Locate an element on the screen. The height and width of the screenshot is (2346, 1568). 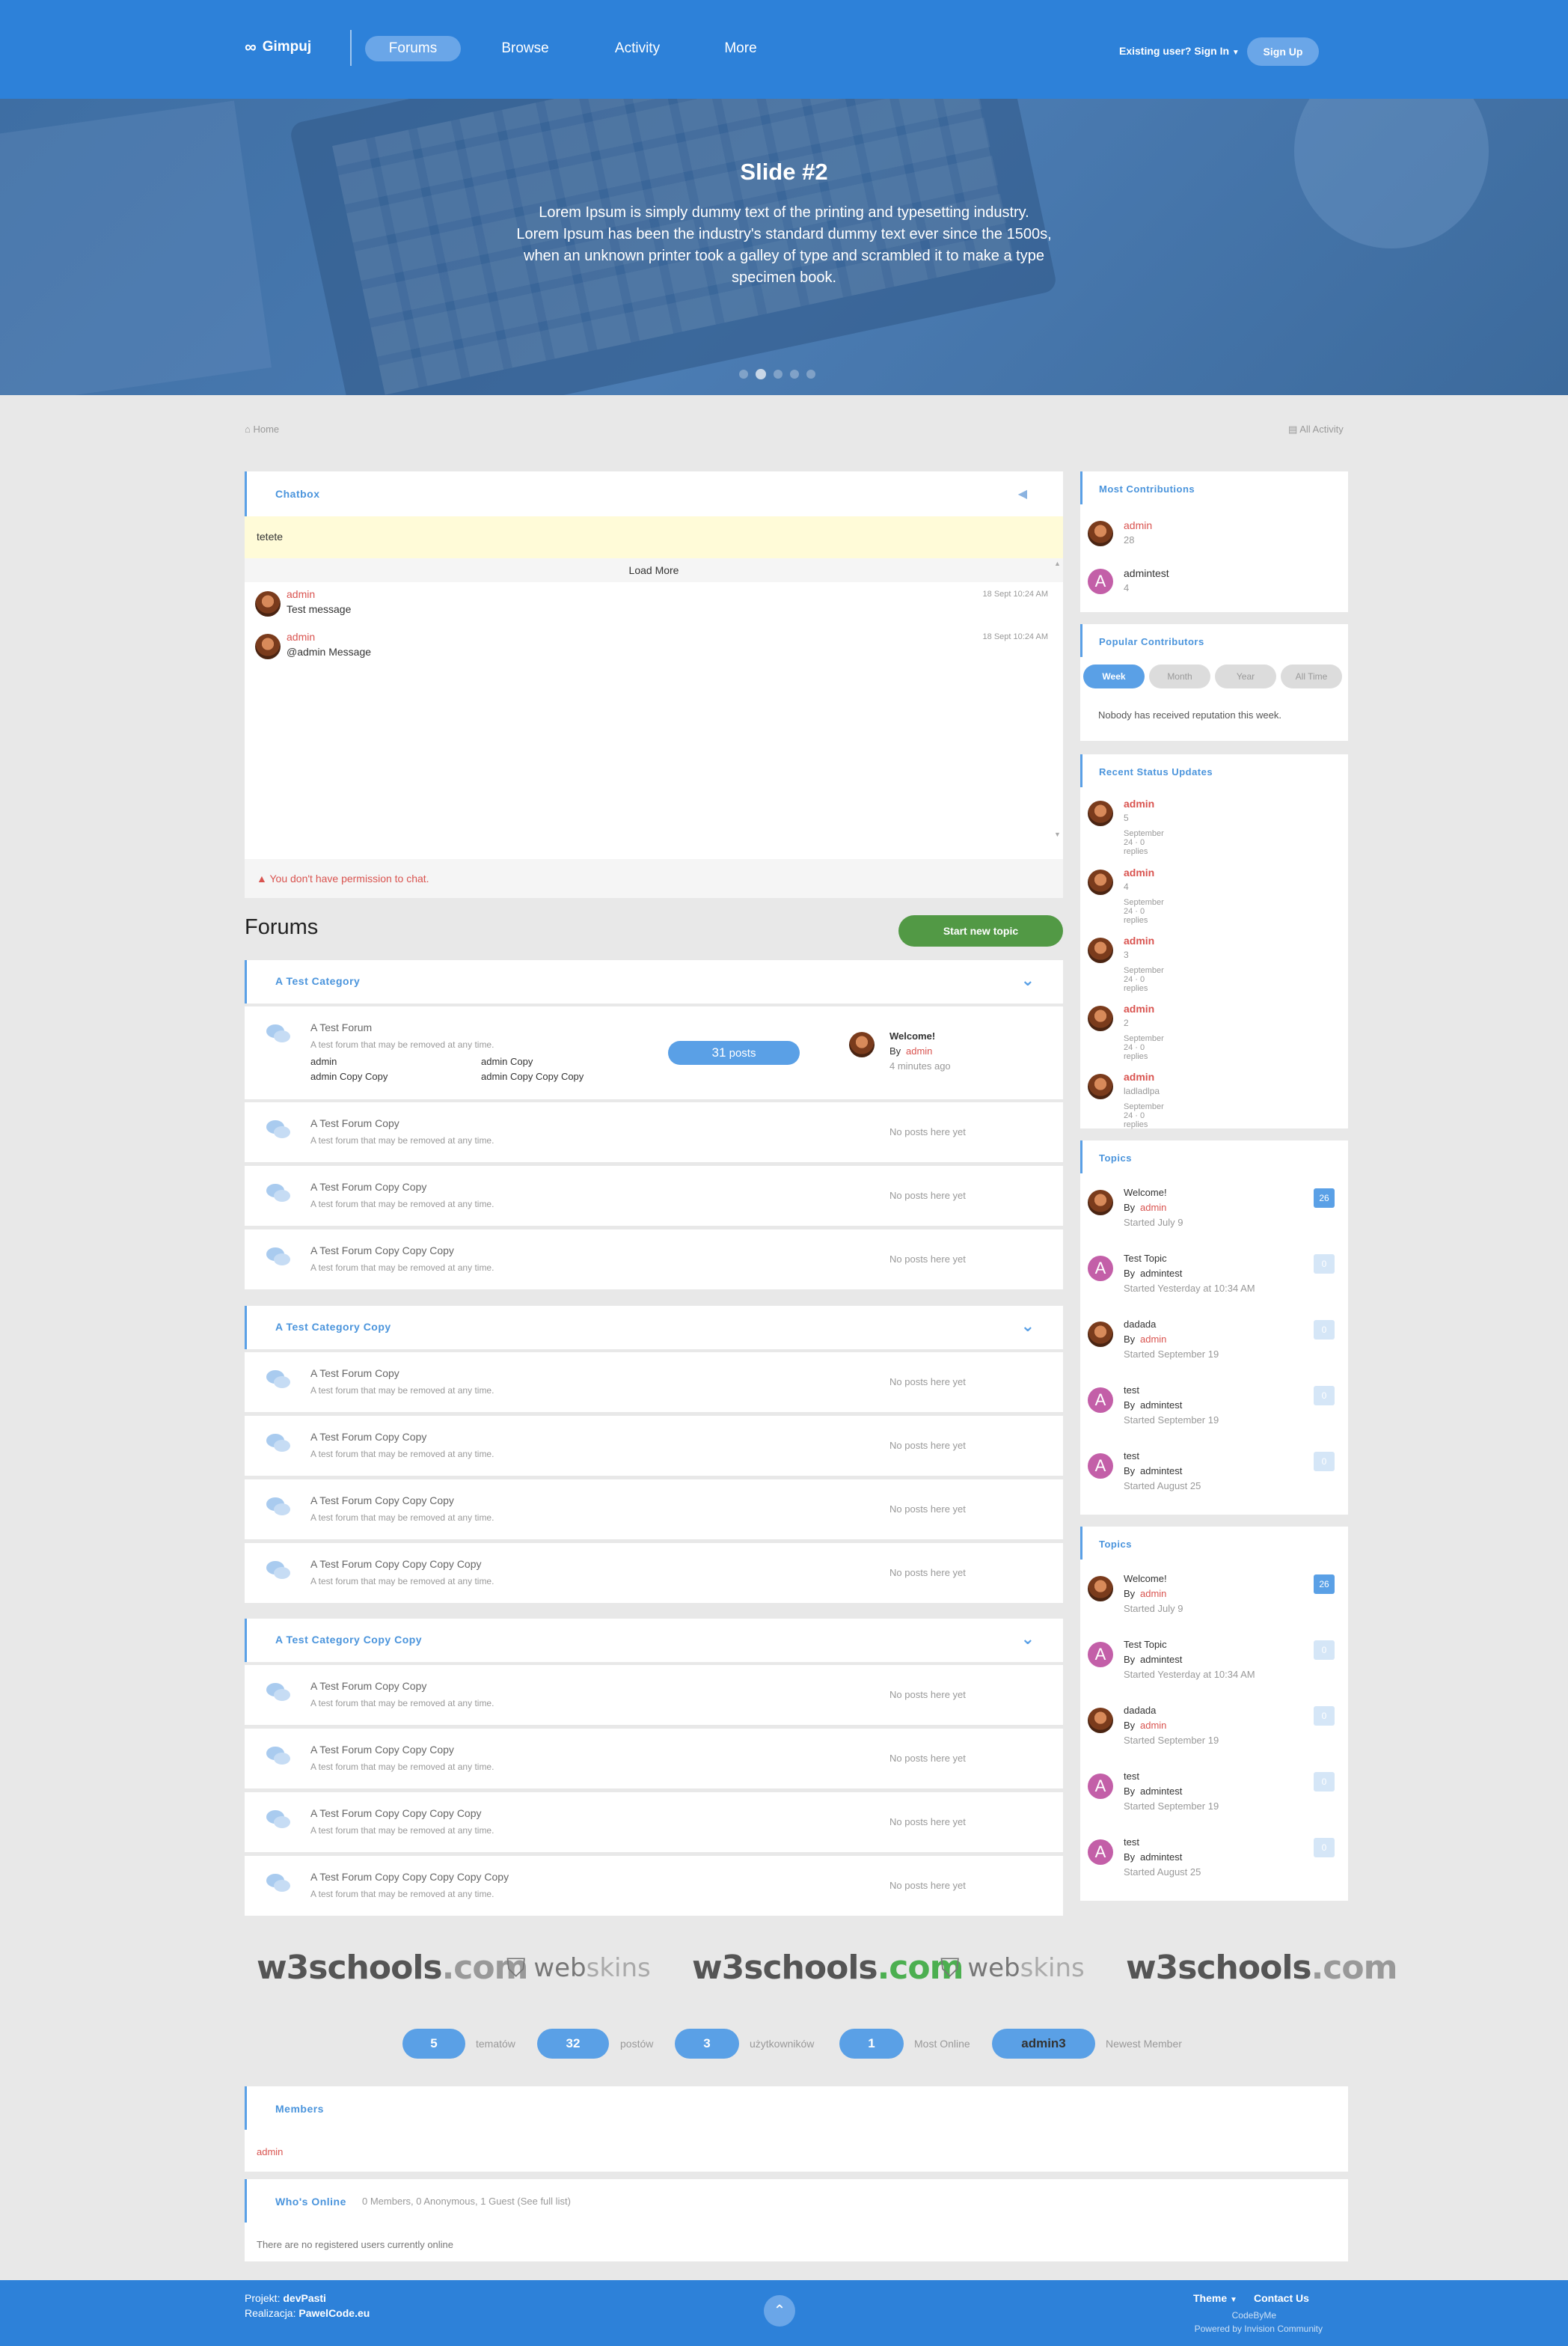
category-header: A Test Category Copy Copy ⌄ is located at coordinates (654, 1641).